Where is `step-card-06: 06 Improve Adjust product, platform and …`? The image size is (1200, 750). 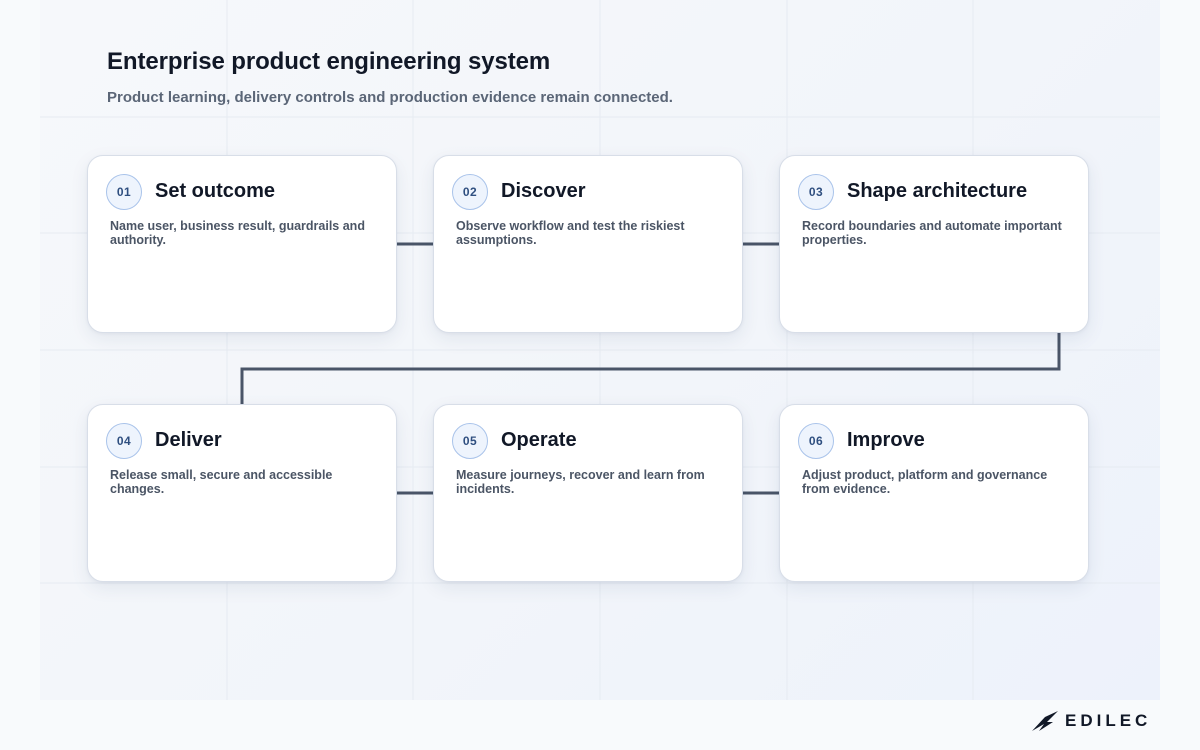 step-card-06: 06 Improve Adjust product, platform and … is located at coordinates (934, 493).